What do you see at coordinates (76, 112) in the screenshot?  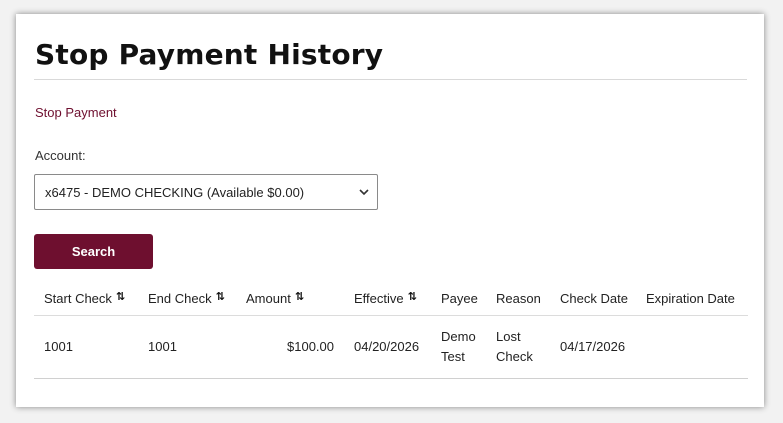 I see `stop-payment-link: Stop Payment` at bounding box center [76, 112].